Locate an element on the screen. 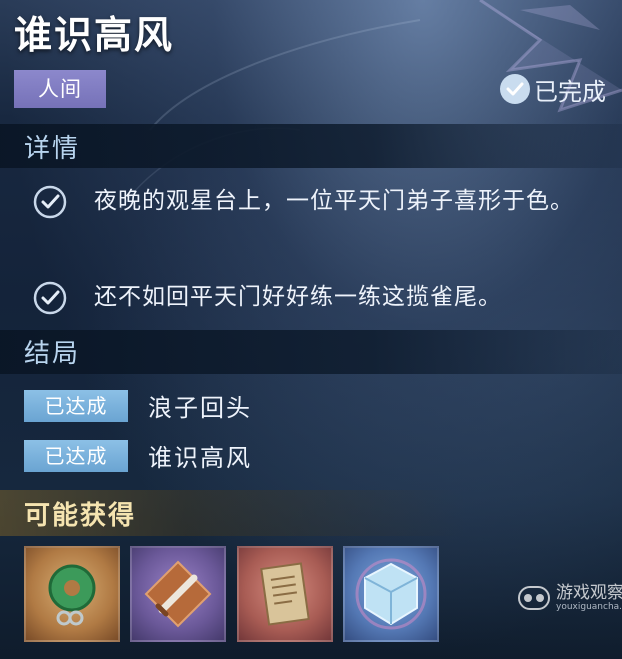 This screenshot has width=622, height=659. detail-text: 还不如回平天门好好练一练这揽雀尾。 is located at coordinates (298, 297).